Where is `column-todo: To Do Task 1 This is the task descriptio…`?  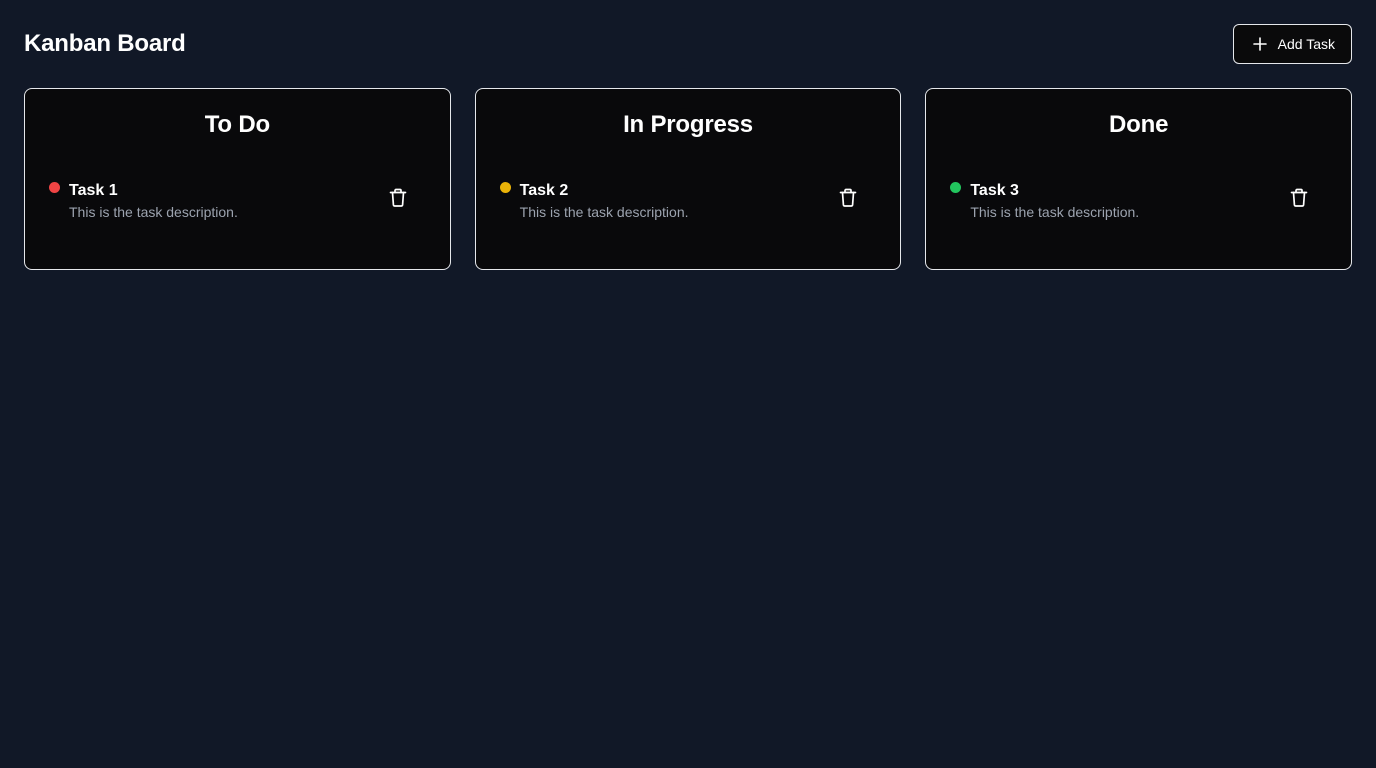
column-todo: To Do Task 1 This is the task descriptio… is located at coordinates (237, 179).